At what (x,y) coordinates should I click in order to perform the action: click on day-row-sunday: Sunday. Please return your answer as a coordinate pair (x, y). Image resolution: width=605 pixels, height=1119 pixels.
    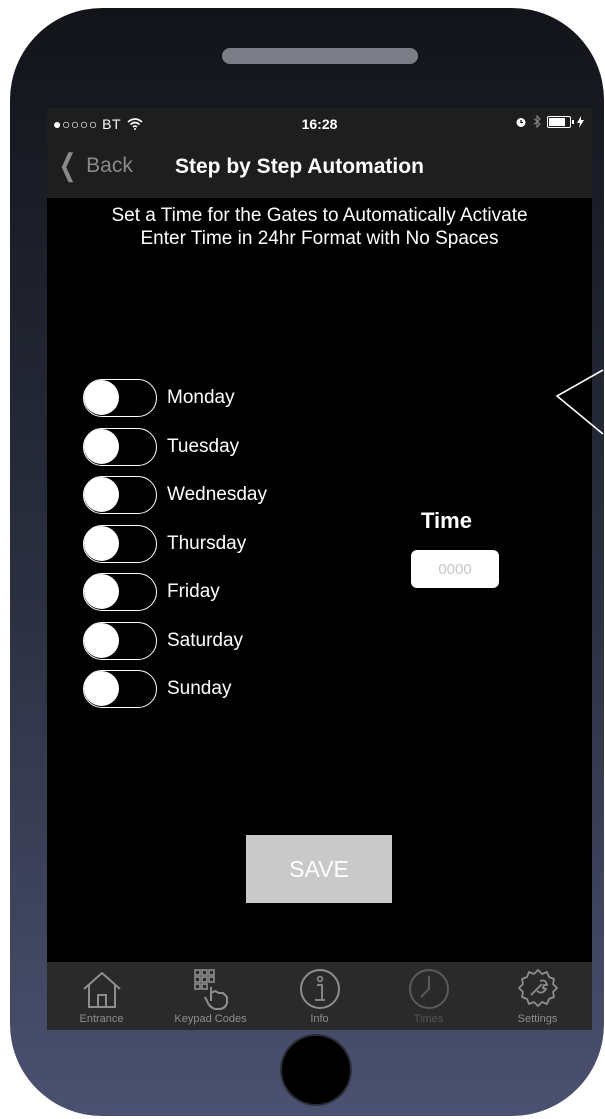
    Looking at the image, I should click on (175, 689).